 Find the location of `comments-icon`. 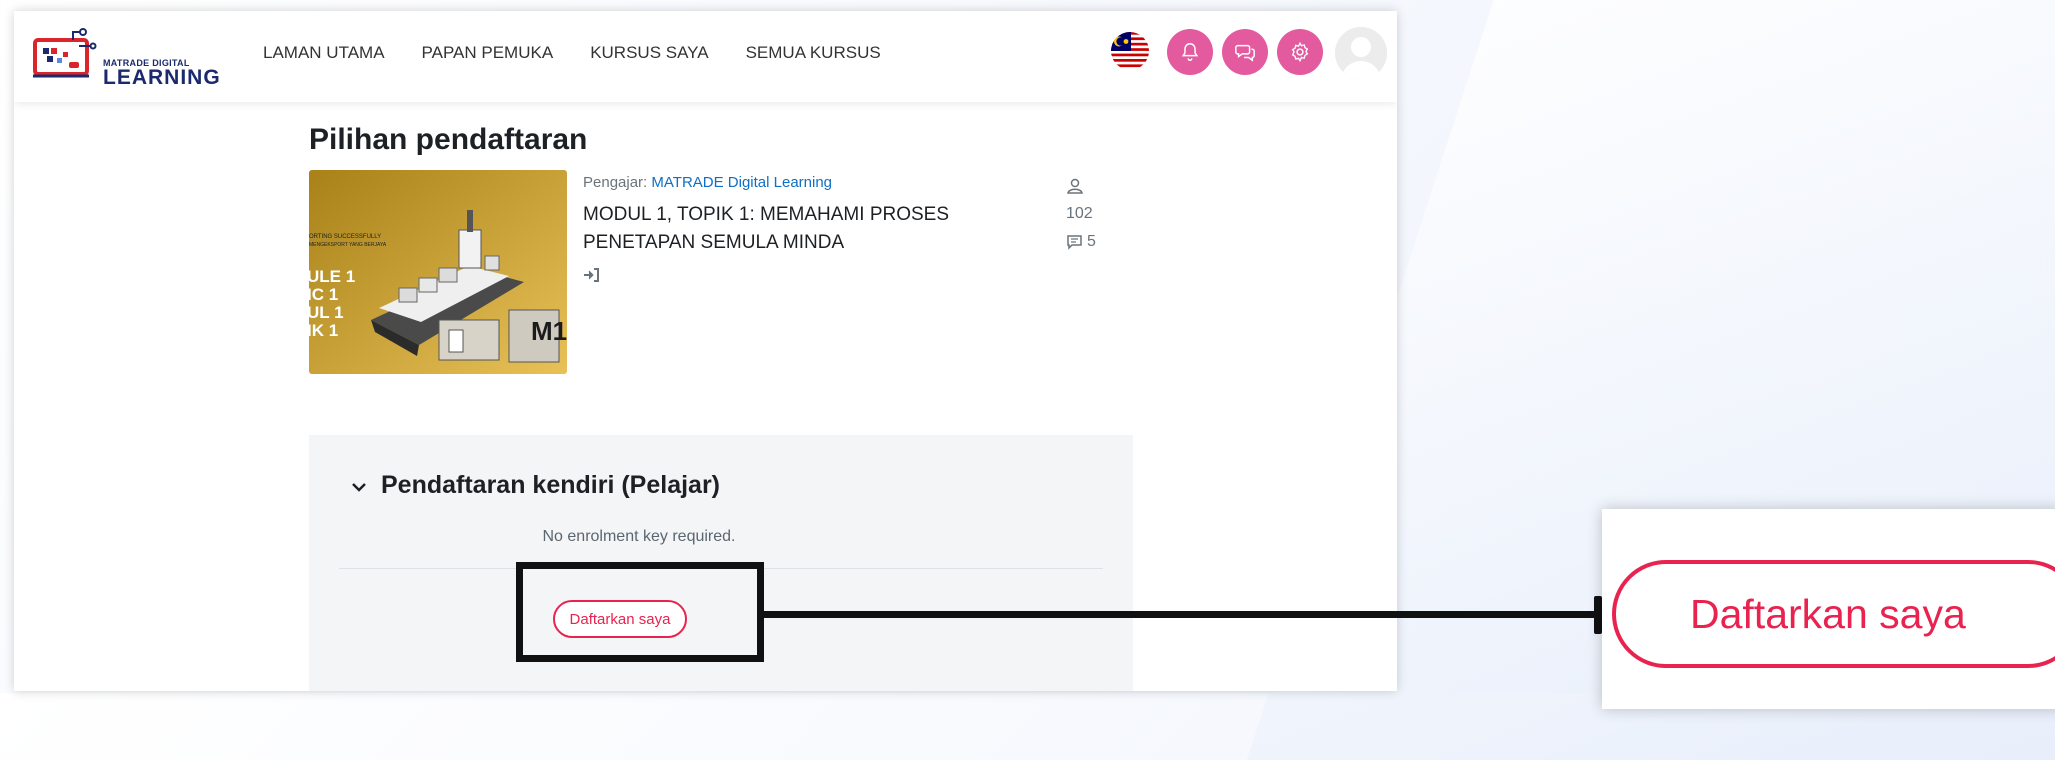

comments-icon is located at coordinates (1074, 242).